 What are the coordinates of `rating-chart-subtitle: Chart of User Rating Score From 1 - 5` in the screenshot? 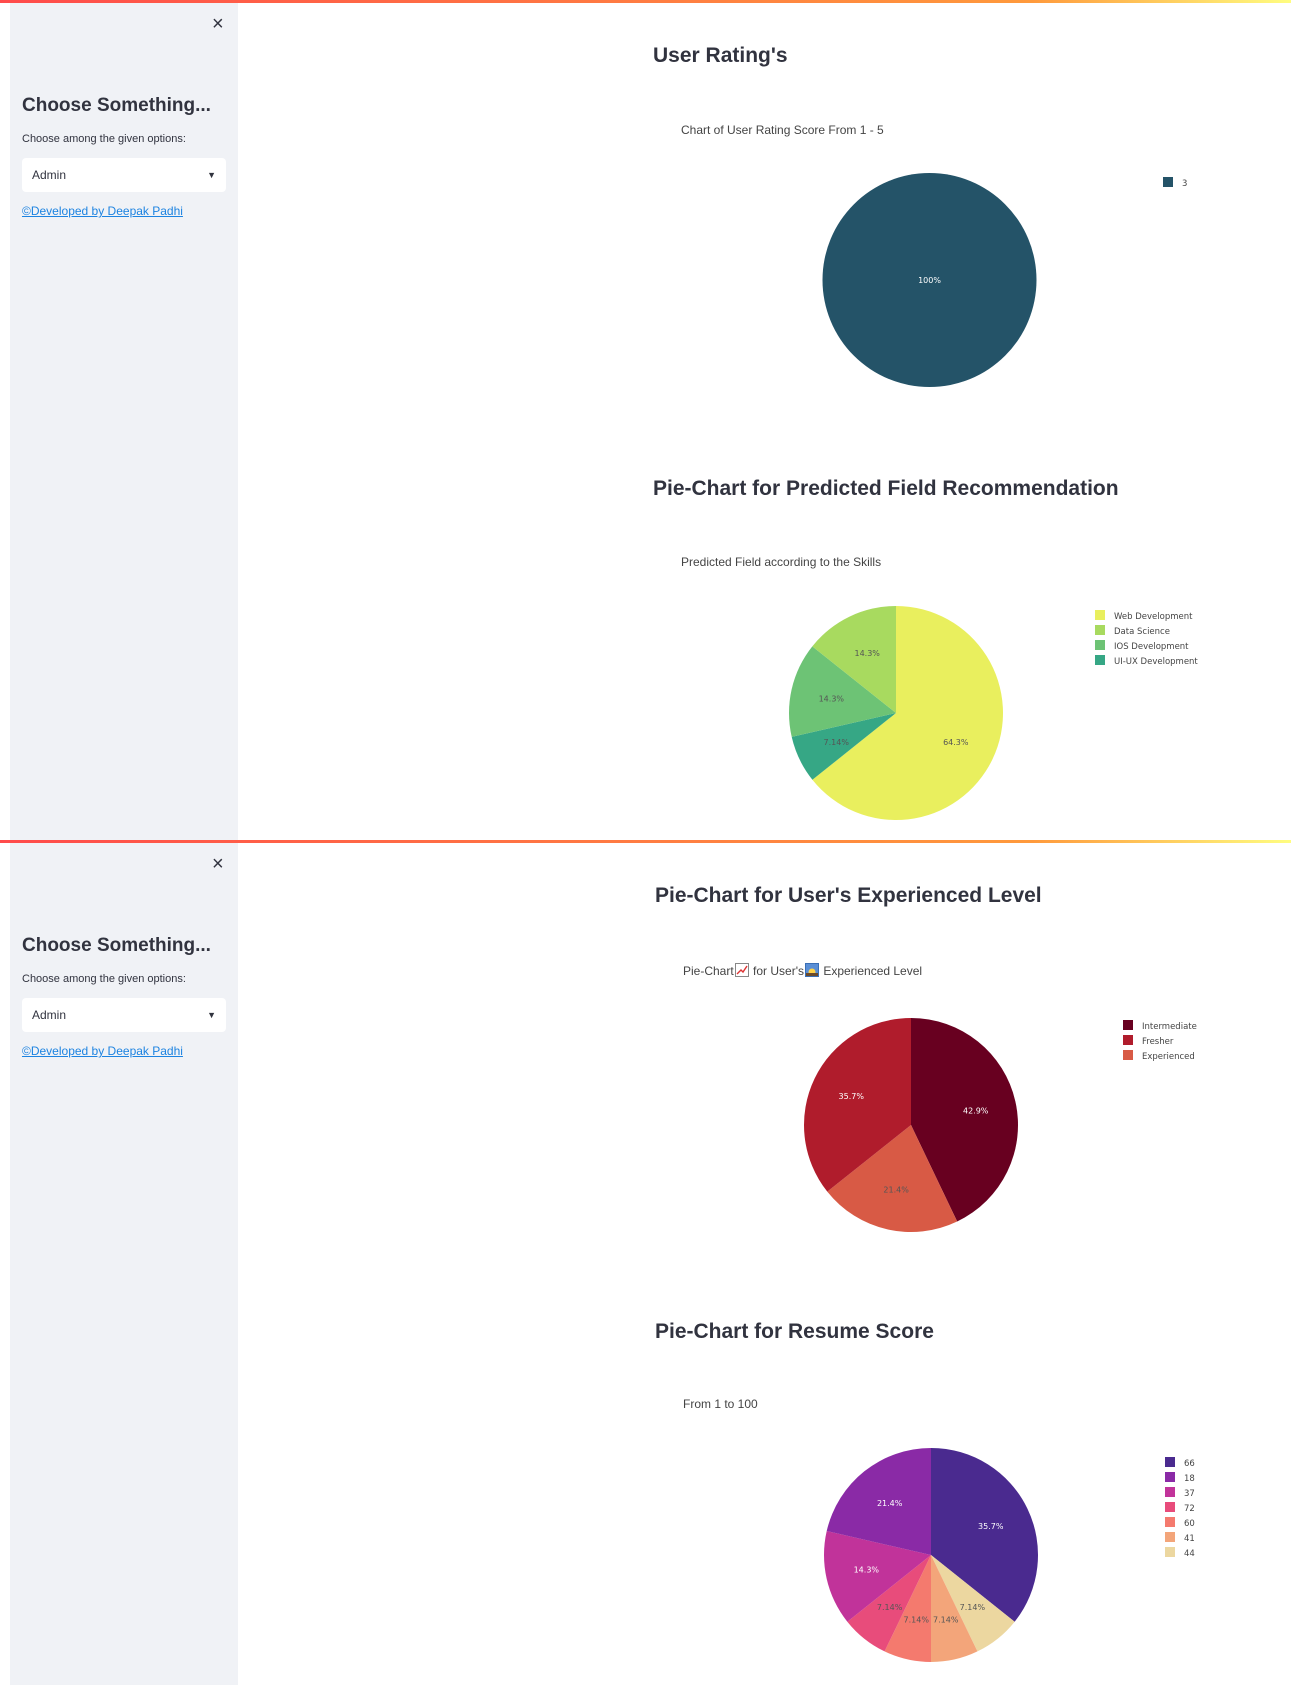 It's located at (782, 130).